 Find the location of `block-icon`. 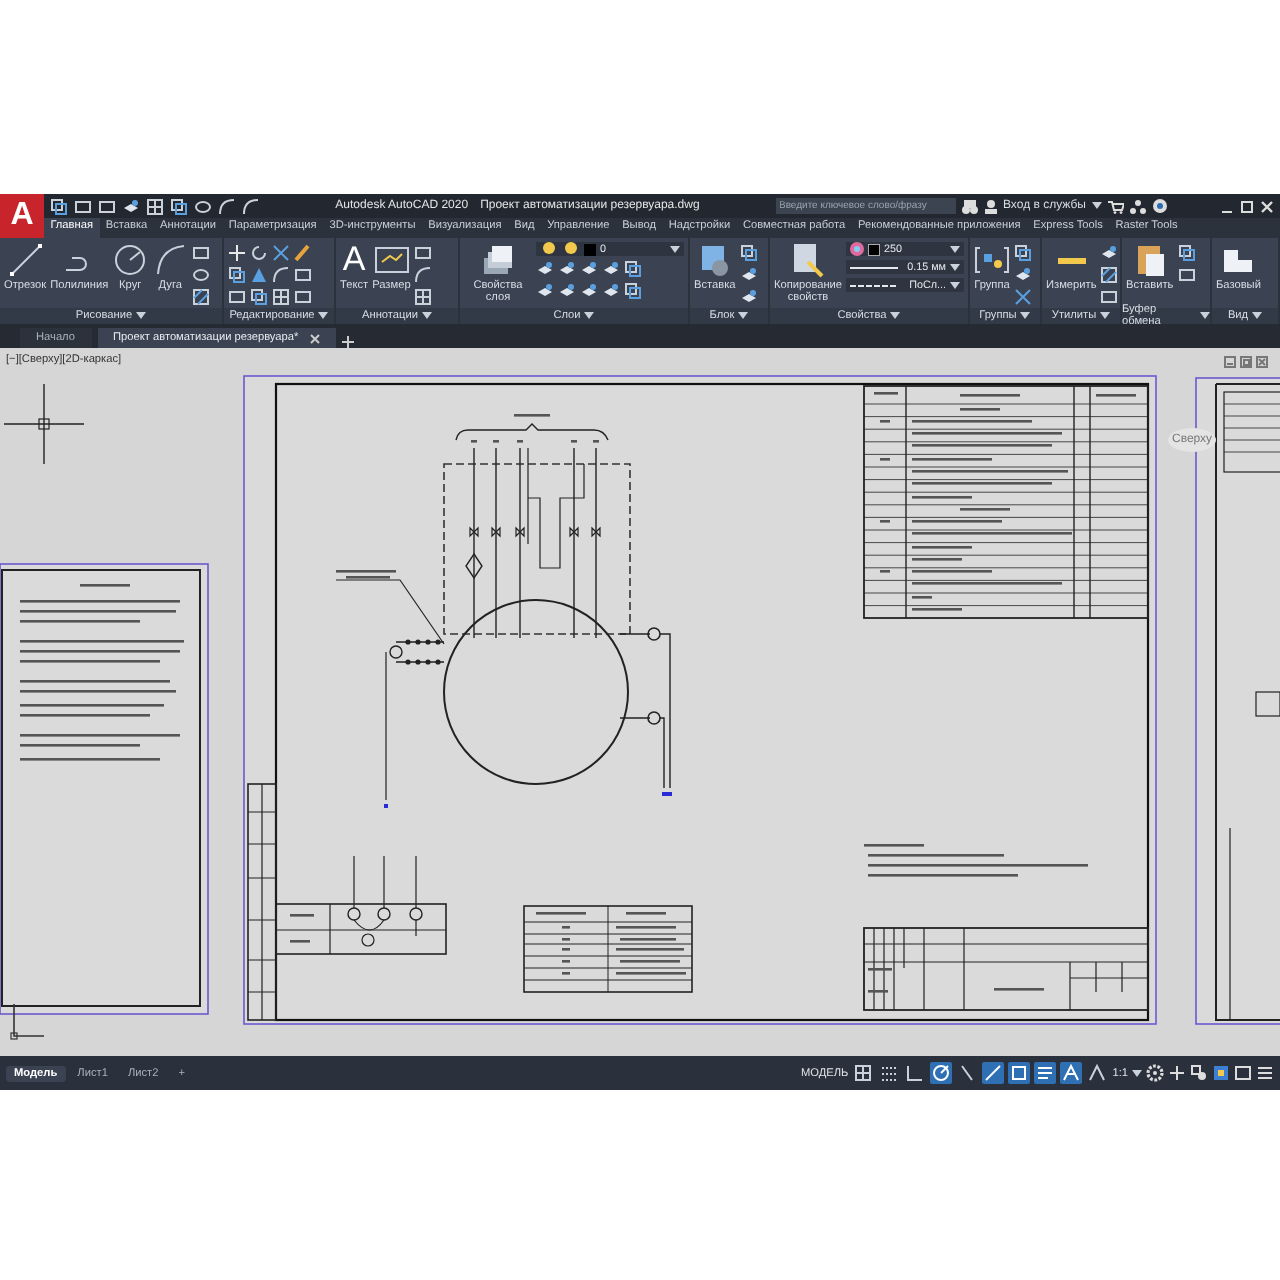

block-icon is located at coordinates (714, 260).